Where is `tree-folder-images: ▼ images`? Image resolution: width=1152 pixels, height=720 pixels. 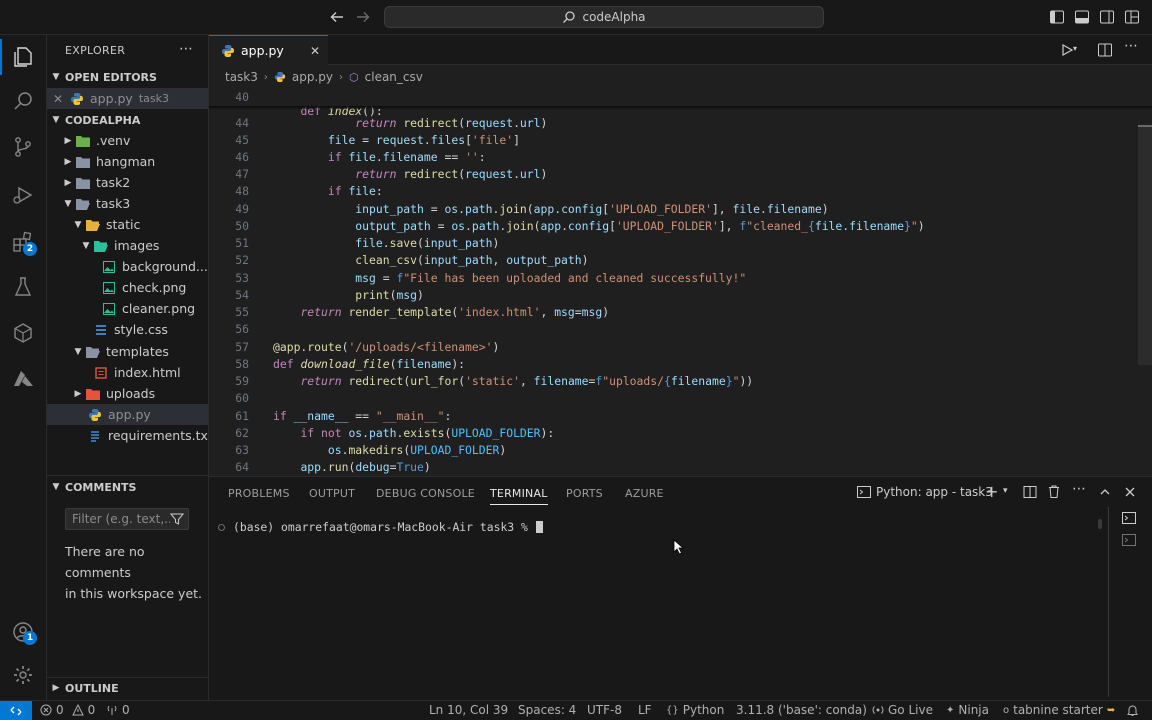
tree-folder-images: ▼ images is located at coordinates (127, 245).